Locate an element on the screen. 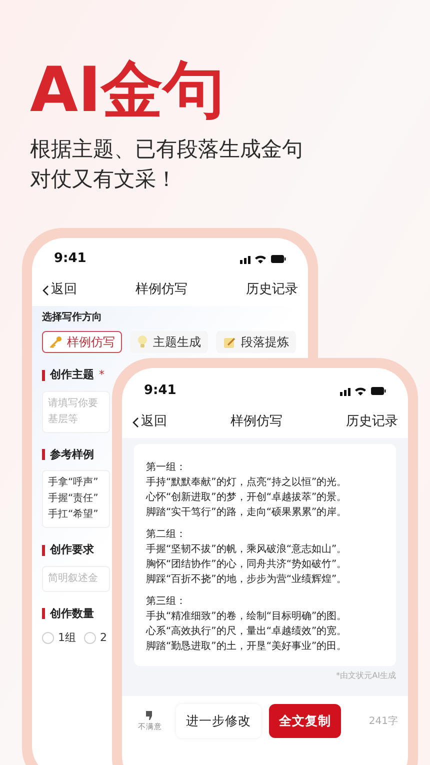 This screenshot has height=765, width=430. footnote: *由文状元AI生成 is located at coordinates (366, 676).